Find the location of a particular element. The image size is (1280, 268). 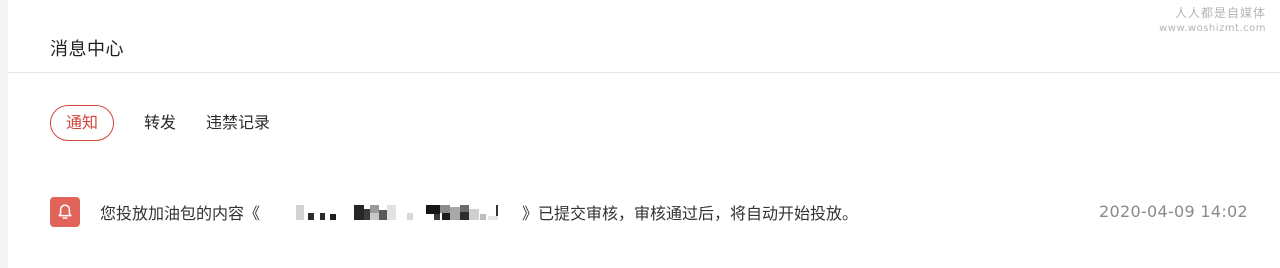

tab-notifications: 通知 is located at coordinates (82, 123).